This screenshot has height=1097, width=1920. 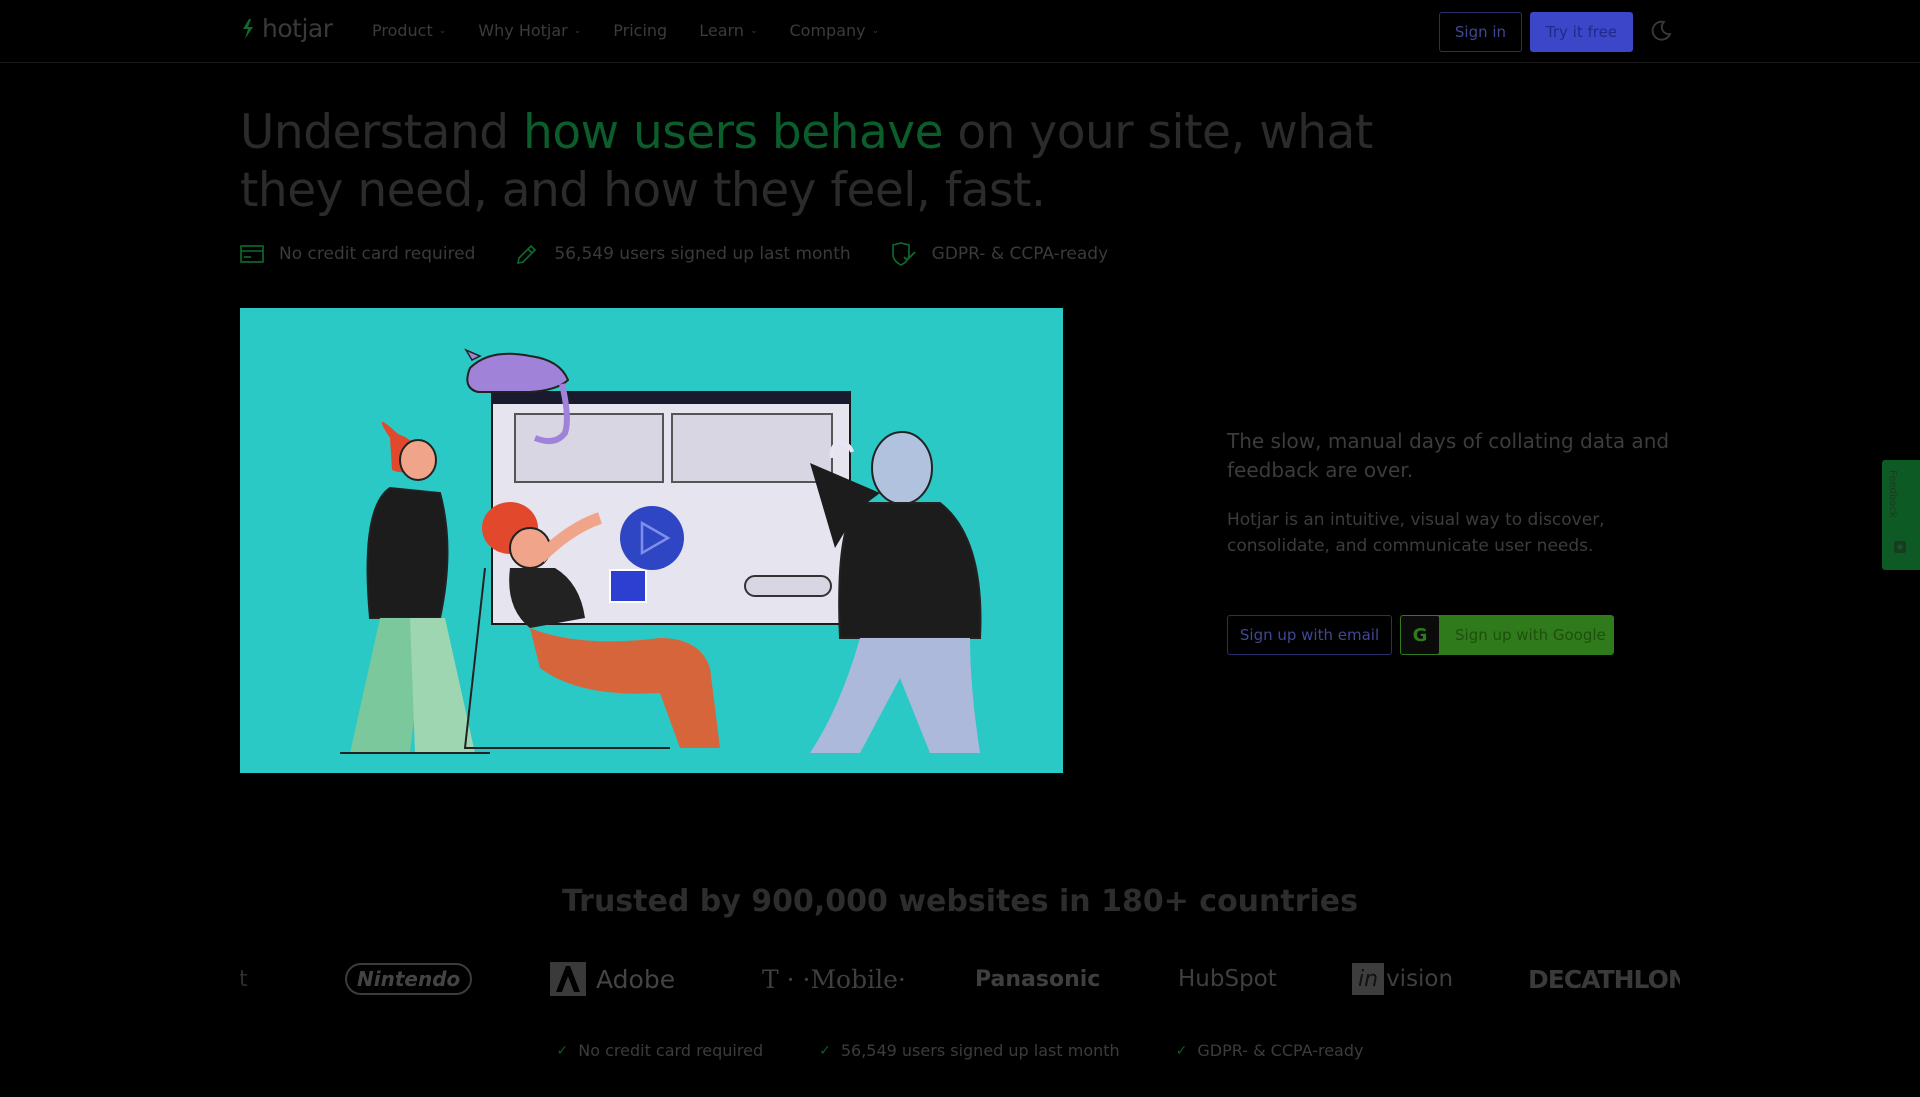 What do you see at coordinates (248, 28) in the screenshot?
I see `hotjar-flame-icon` at bounding box center [248, 28].